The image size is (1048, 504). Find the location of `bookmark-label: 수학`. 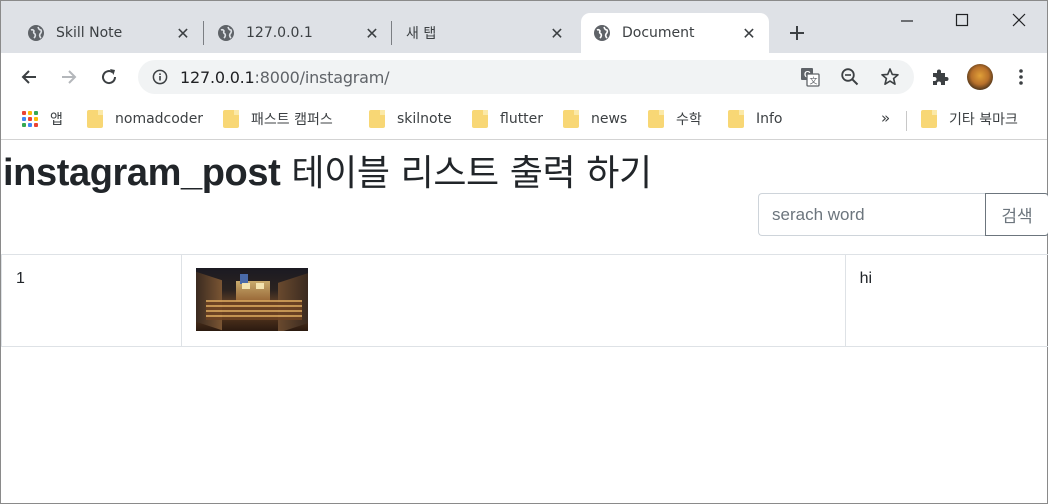

bookmark-label: 수학 is located at coordinates (689, 120).